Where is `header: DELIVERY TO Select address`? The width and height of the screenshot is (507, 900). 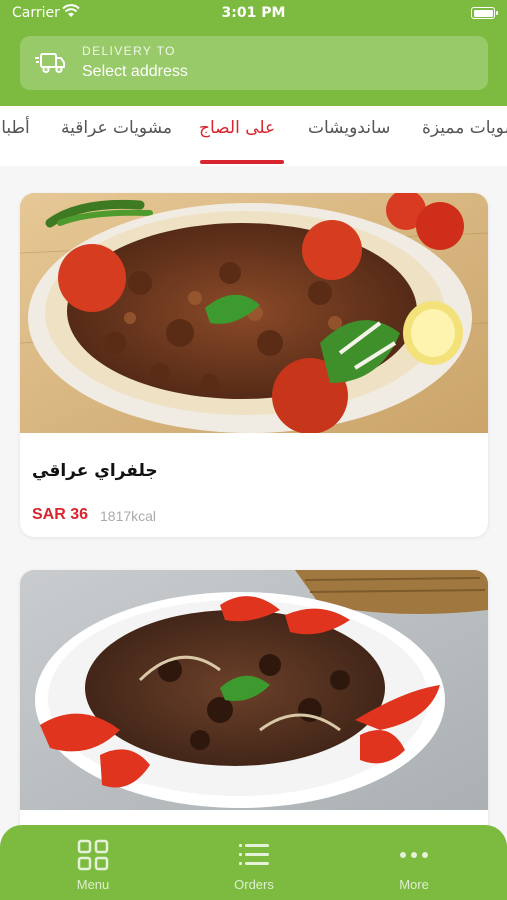
header: DELIVERY TO Select address is located at coordinates (253, 67).